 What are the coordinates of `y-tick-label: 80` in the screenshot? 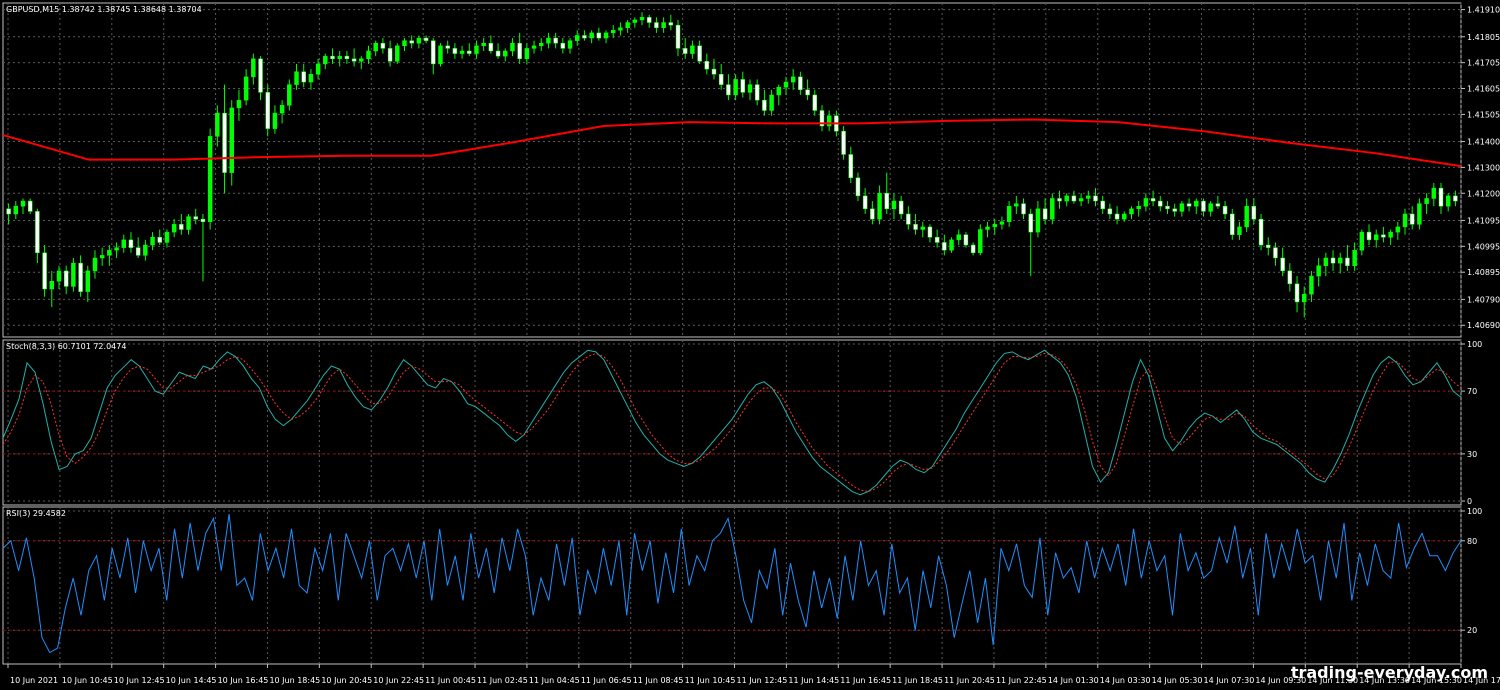 It's located at (1472, 541).